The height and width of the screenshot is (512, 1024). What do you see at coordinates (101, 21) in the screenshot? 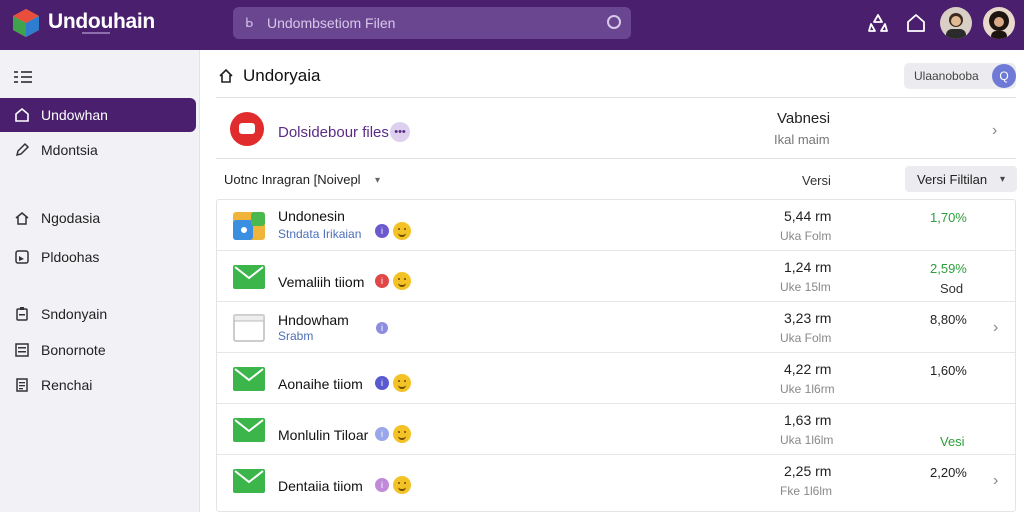
I see `app-title: Undouhain` at bounding box center [101, 21].